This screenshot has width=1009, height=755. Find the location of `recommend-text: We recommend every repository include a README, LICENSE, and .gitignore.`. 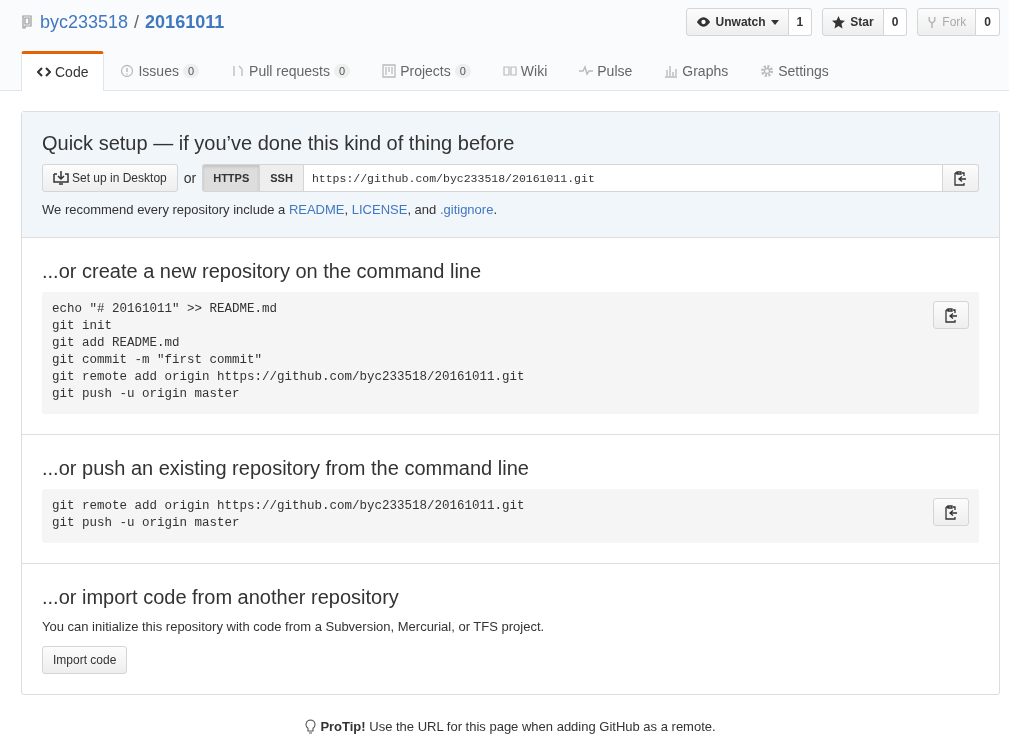

recommend-text: We recommend every repository include a README, LICENSE, and .gitignore. is located at coordinates (270, 209).